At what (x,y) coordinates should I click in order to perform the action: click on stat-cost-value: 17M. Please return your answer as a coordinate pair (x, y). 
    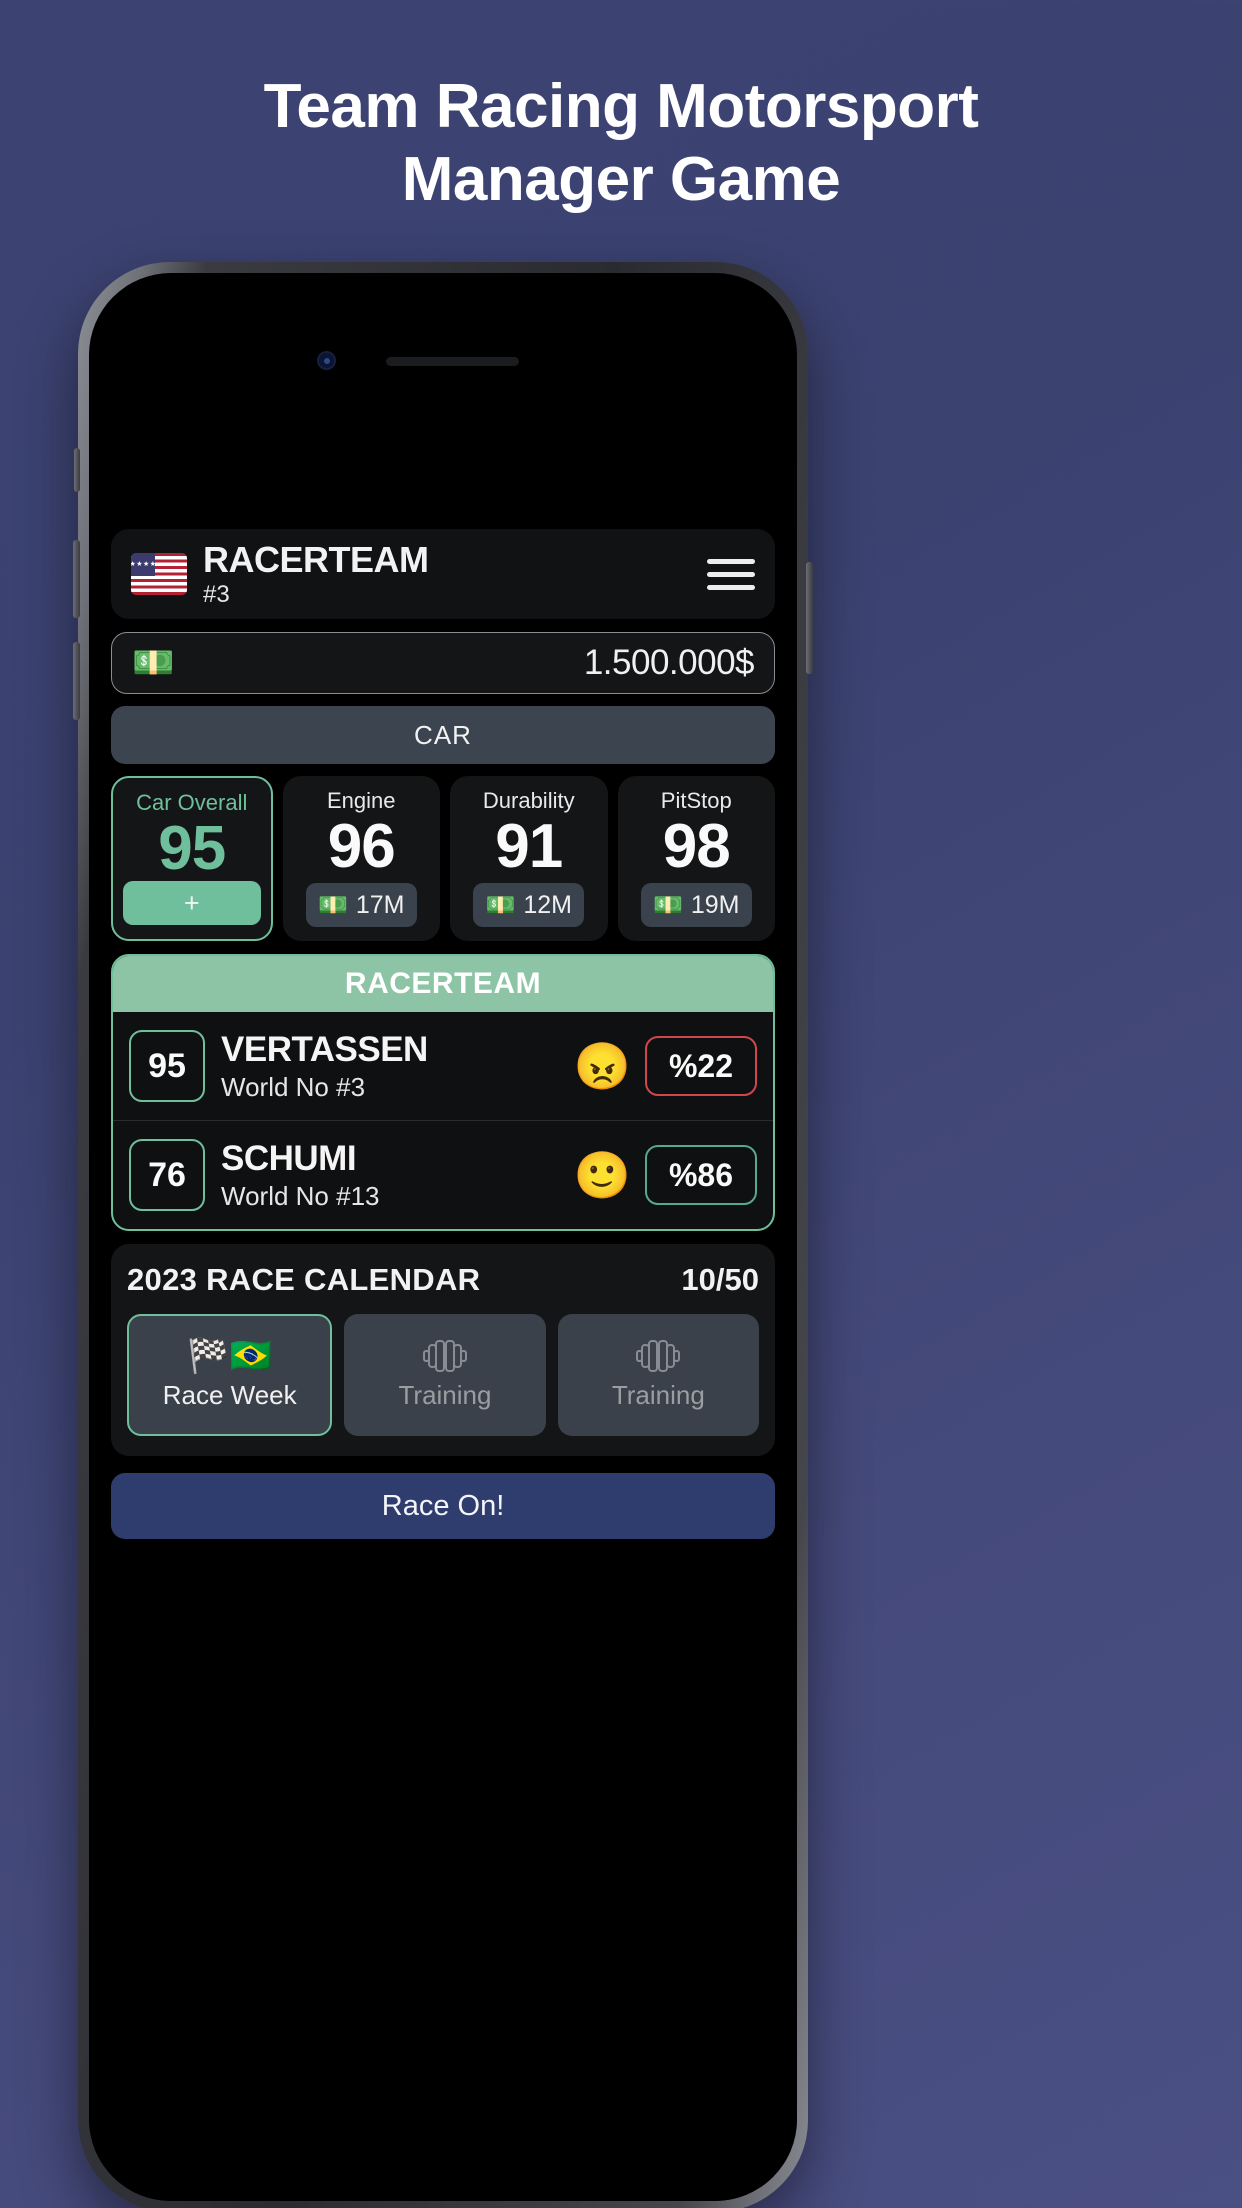
    Looking at the image, I should click on (380, 904).